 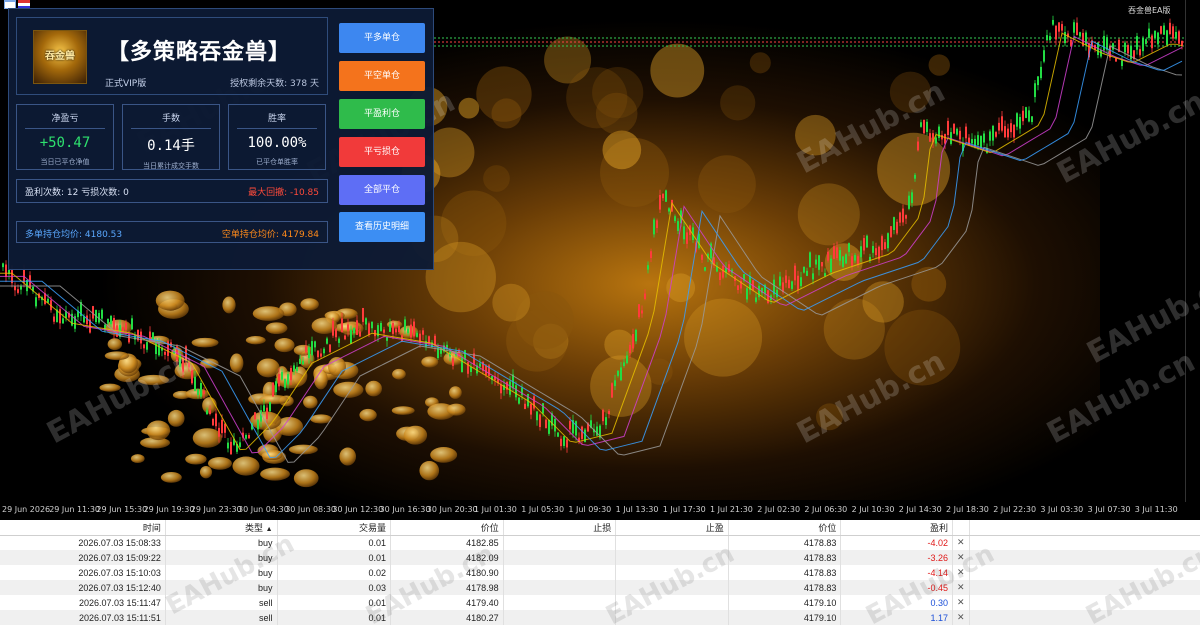 I want to click on time-tick-label: 29 Jun 11:30, so click(x=75, y=509).